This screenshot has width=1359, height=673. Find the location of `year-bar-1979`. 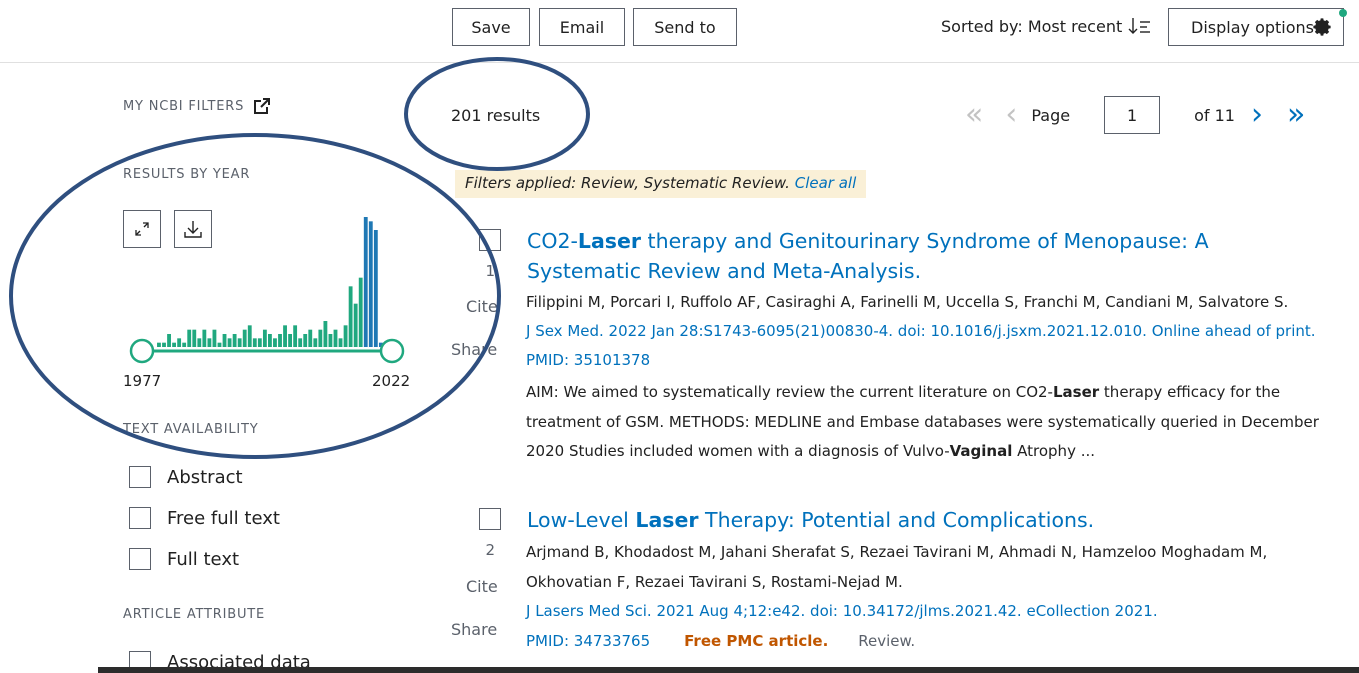

year-bar-1979 is located at coordinates (164, 344).